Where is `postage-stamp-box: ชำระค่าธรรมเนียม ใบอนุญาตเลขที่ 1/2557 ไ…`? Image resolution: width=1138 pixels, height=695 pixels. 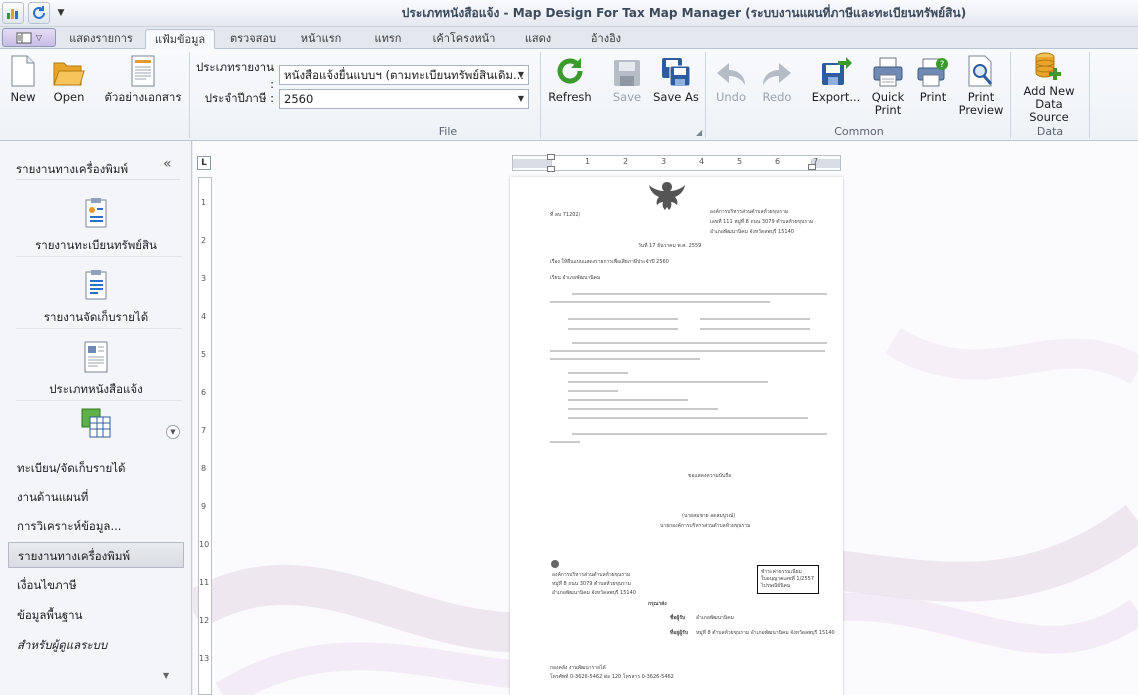
postage-stamp-box: ชำระค่าธรรมเนียม ใบอนุญาตเลขที่ 1/2557 ไ… is located at coordinates (788, 579).